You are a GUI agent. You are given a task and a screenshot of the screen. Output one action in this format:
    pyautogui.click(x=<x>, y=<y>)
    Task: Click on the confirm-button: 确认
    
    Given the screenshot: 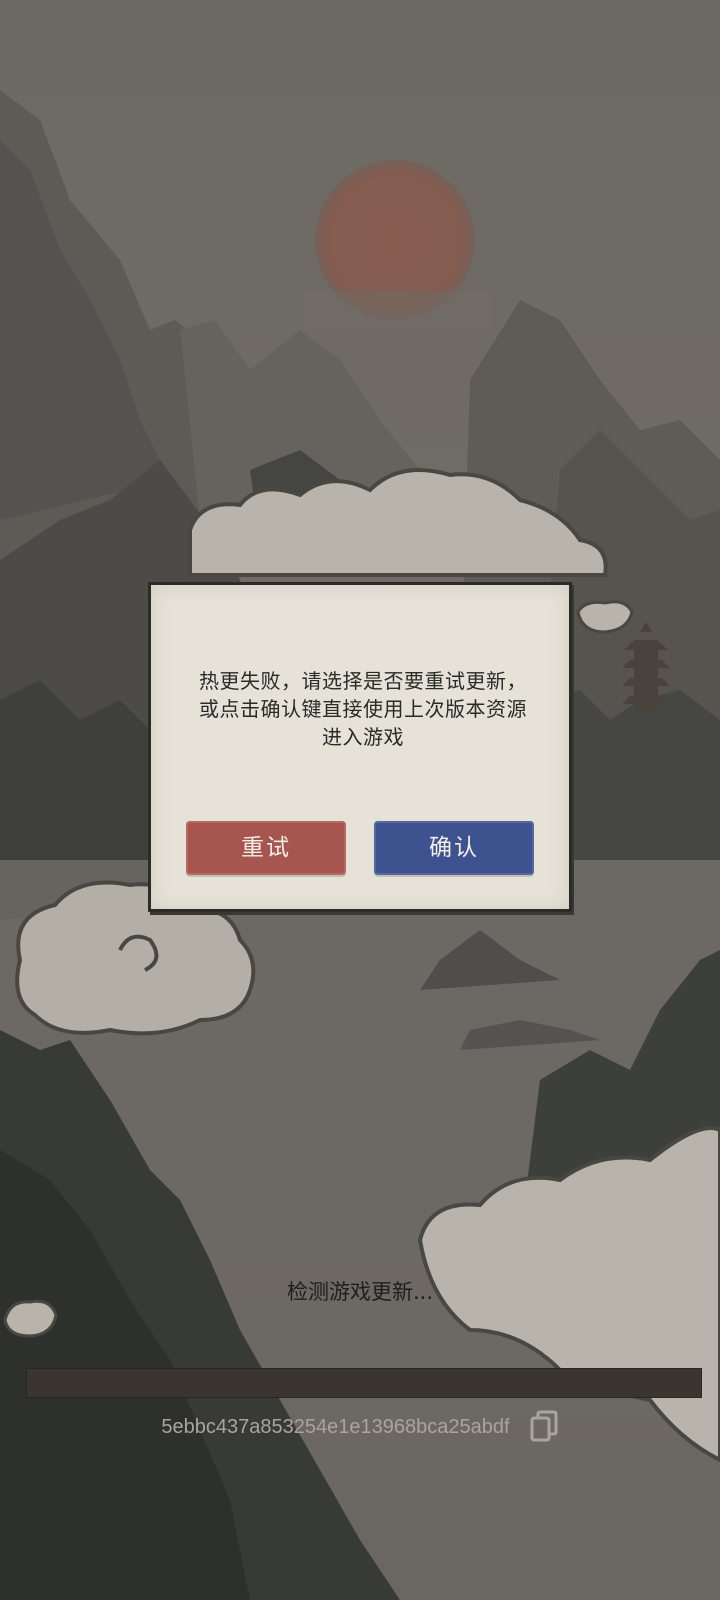 What is the action you would take?
    pyautogui.click(x=454, y=848)
    